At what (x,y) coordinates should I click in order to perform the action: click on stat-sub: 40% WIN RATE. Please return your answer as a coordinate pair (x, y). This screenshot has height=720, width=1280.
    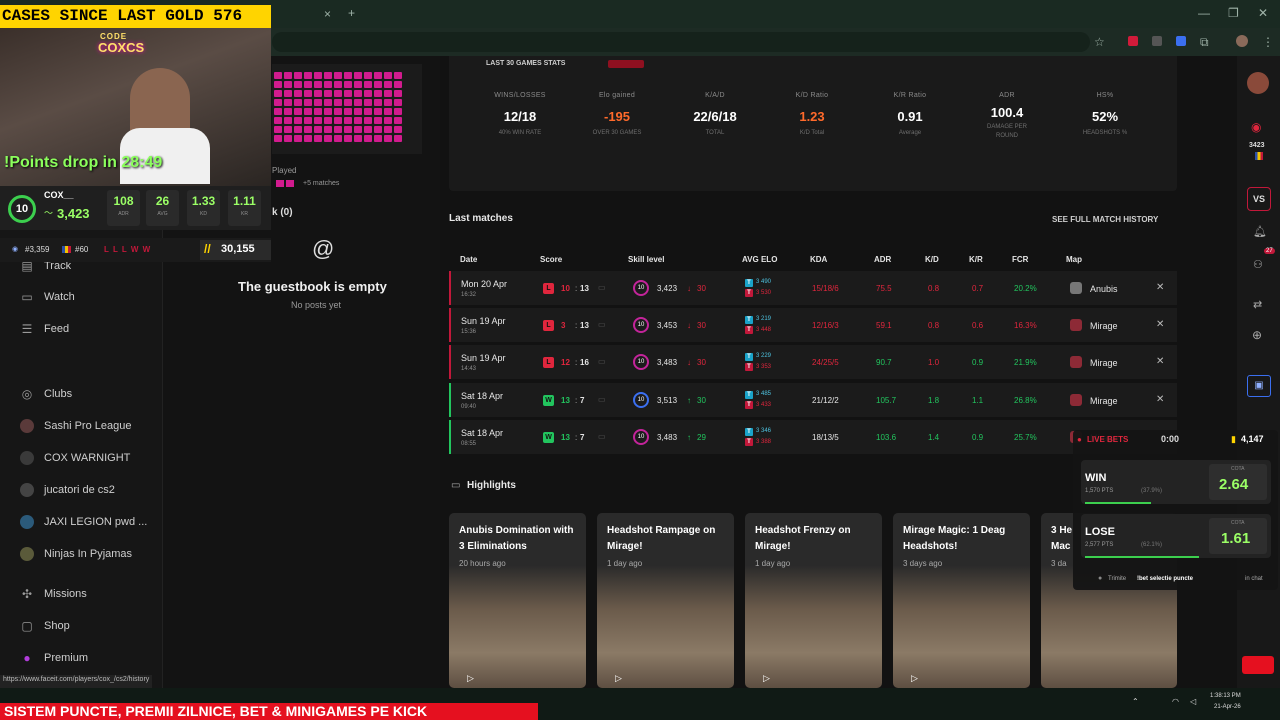
    Looking at the image, I should click on (520, 133).